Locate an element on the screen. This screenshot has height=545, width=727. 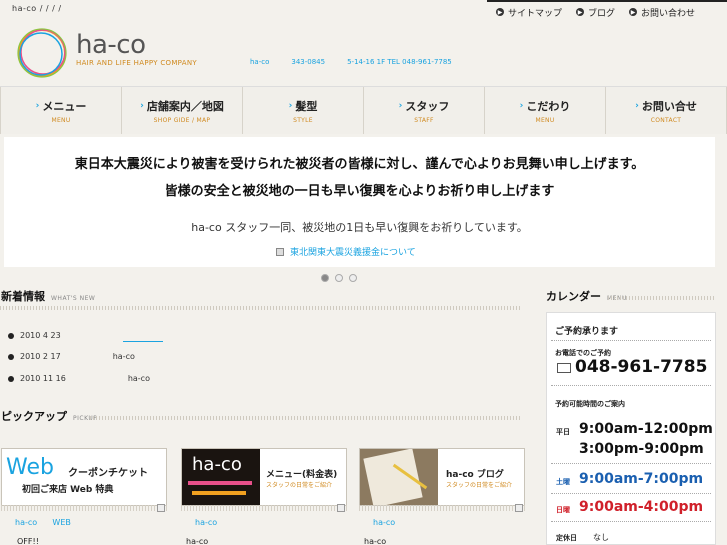
contact-link: ▶ お問い合わせ is located at coordinates (662, 12).